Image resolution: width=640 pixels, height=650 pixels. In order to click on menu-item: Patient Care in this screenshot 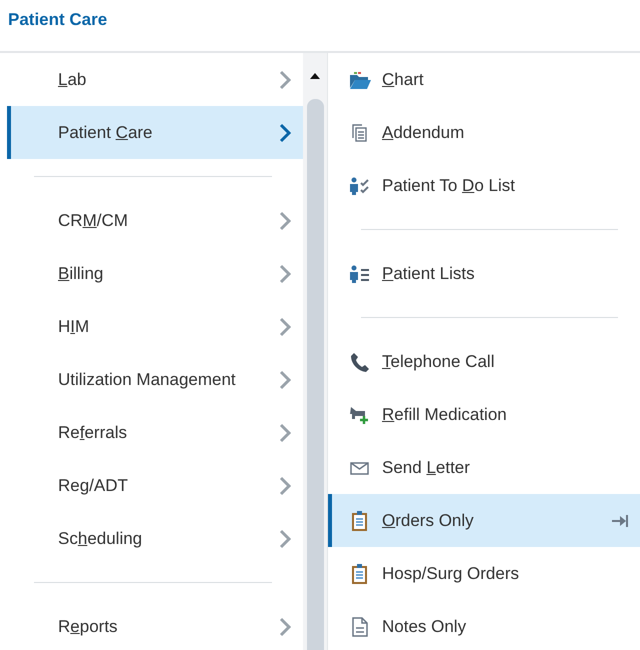, I will do `click(155, 132)`.